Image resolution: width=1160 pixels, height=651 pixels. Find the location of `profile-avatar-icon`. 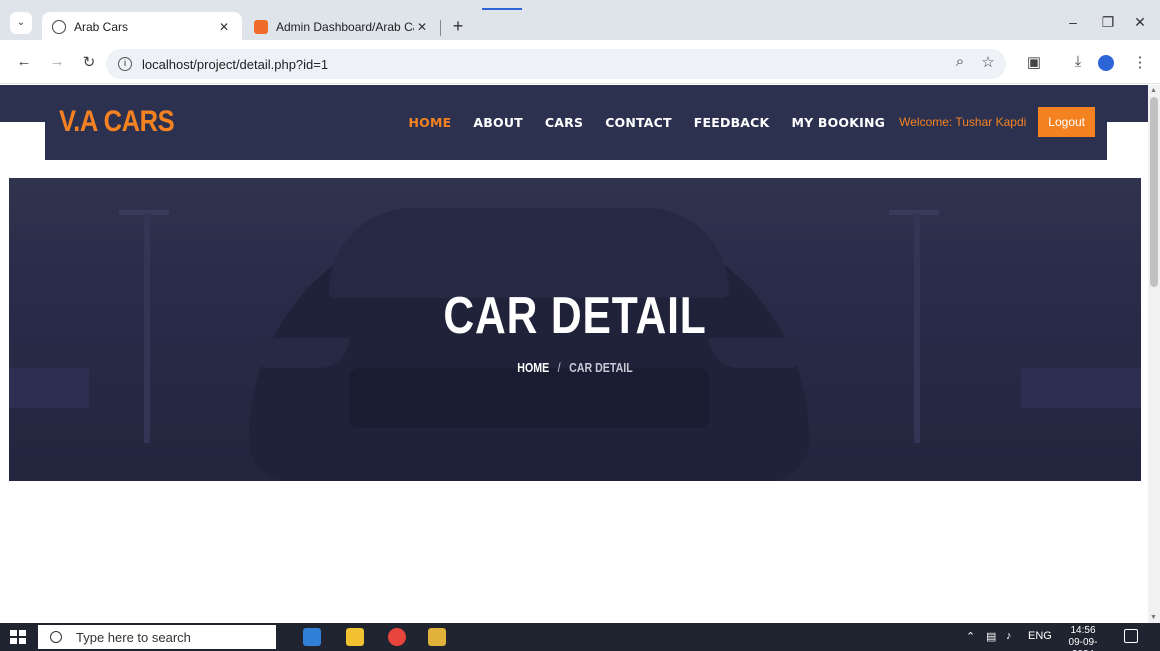

profile-avatar-icon is located at coordinates (1106, 63).